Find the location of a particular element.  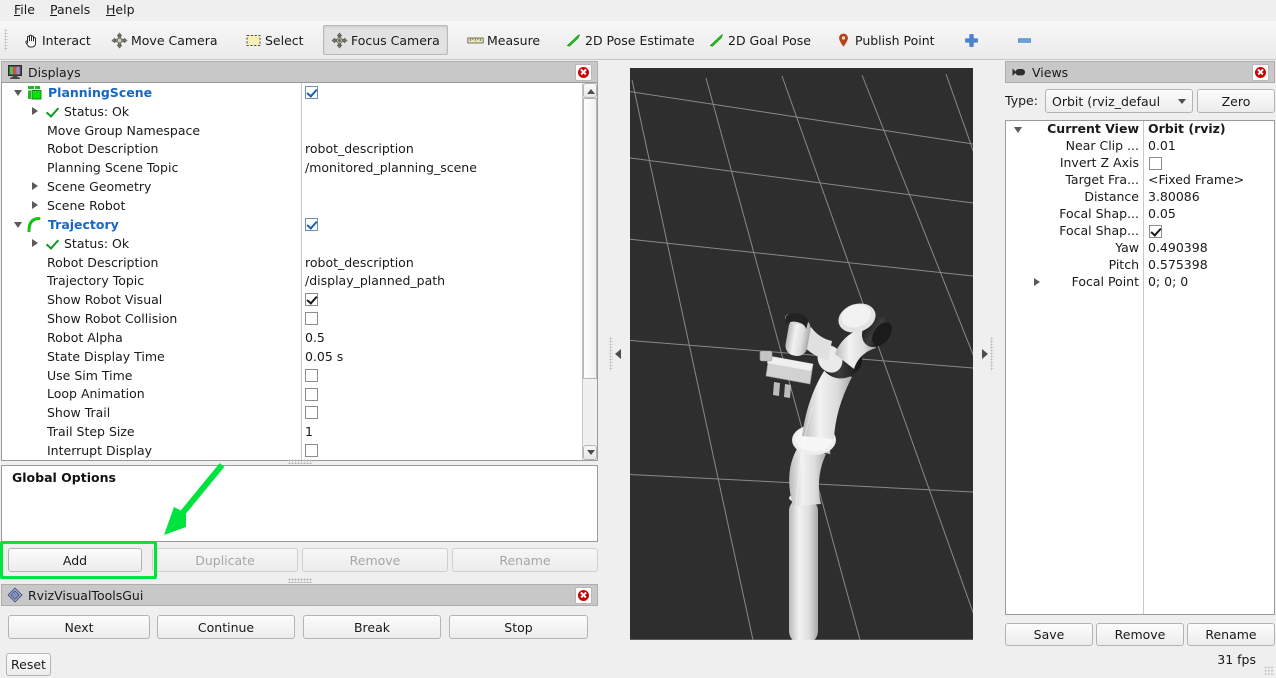

views-tree-row: Yaw 0.490398 is located at coordinates (1140, 248).